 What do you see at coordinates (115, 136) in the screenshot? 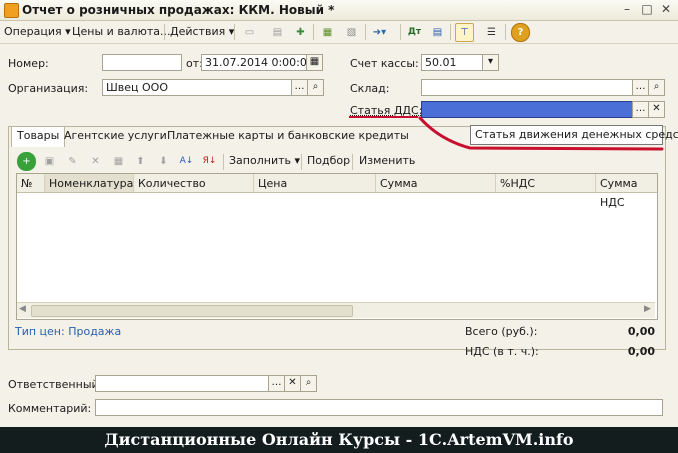
I see `tab-agent-services: Агентские услуги` at bounding box center [115, 136].